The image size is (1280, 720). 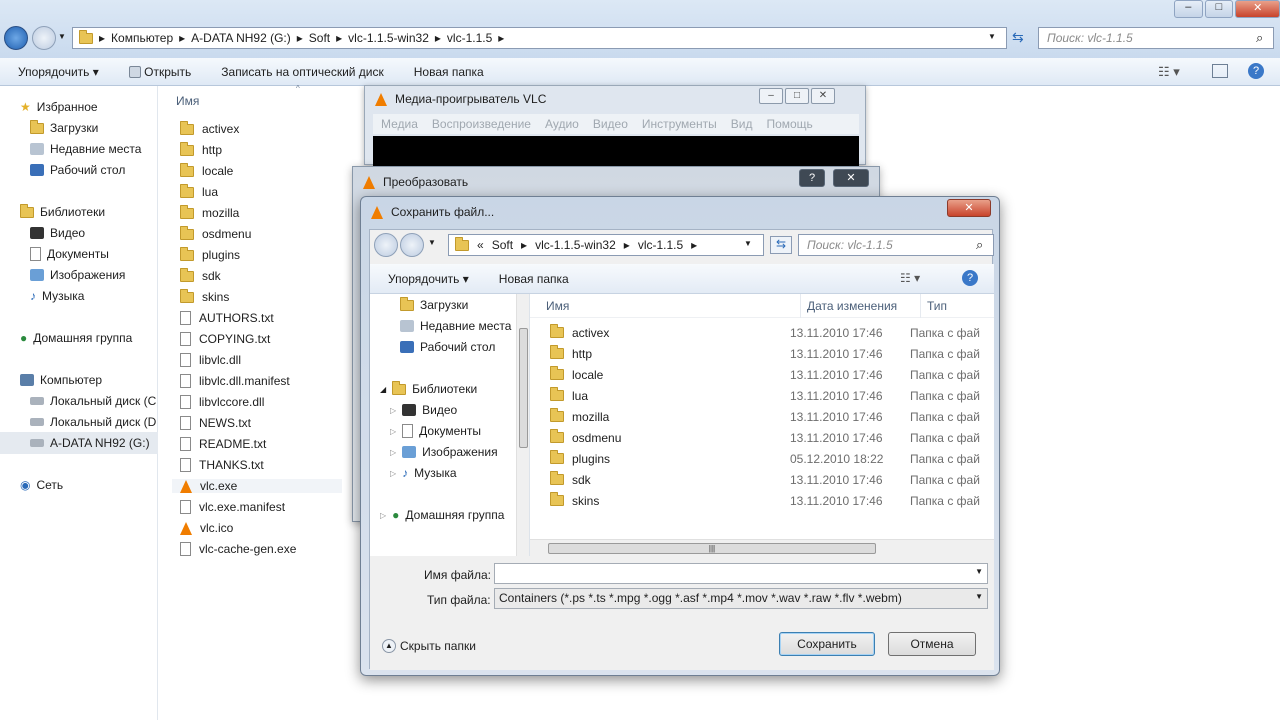 I want to click on file-list-item: activex, so click(x=209, y=128).